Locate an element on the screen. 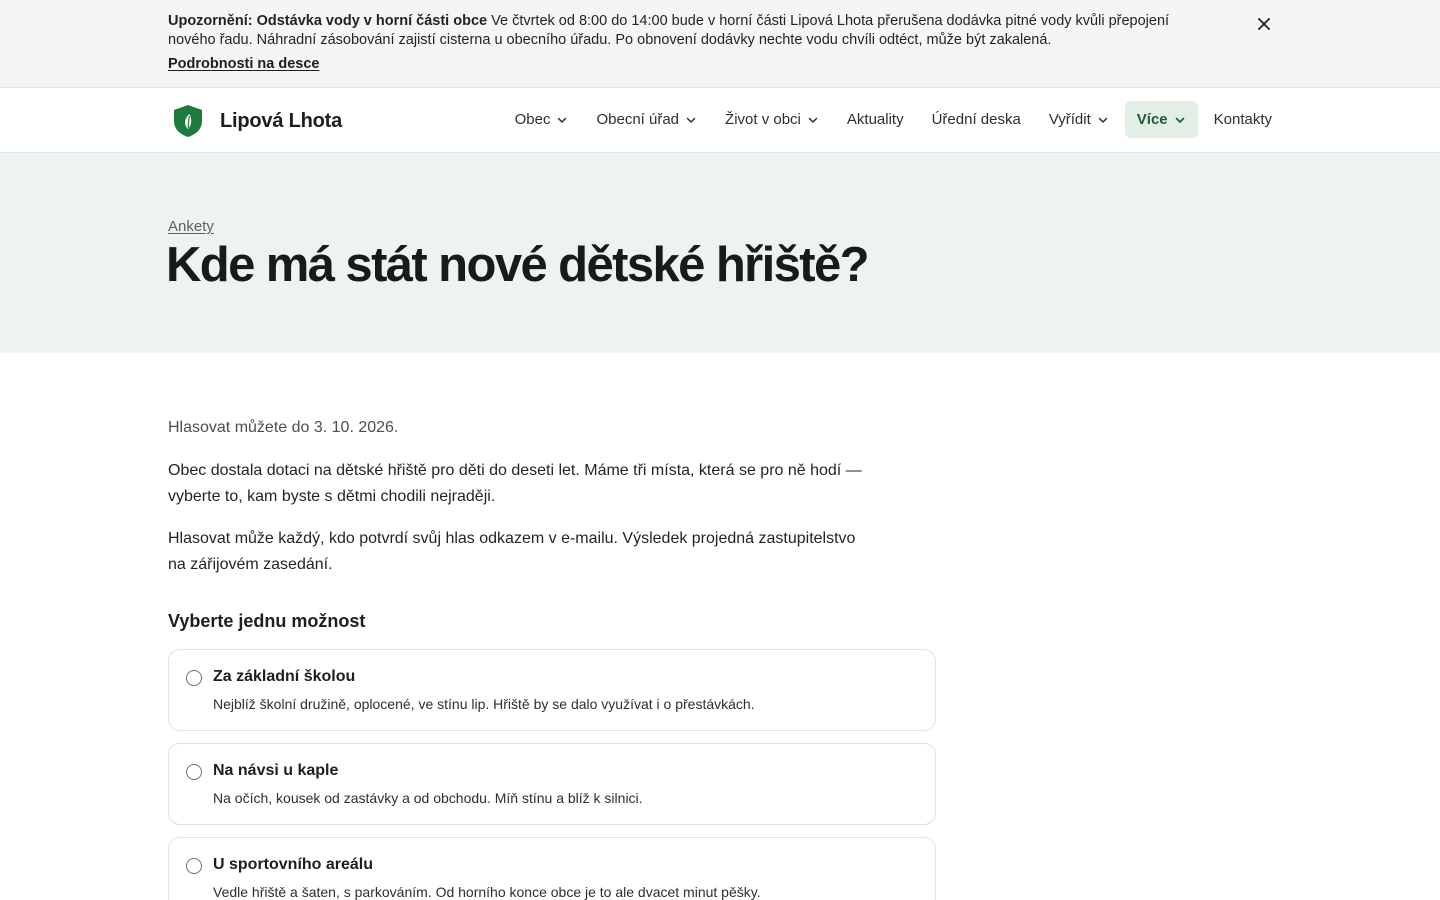 The width and height of the screenshot is (1440, 900). nav-item-uredni-deska: Úřední deska is located at coordinates (976, 119).